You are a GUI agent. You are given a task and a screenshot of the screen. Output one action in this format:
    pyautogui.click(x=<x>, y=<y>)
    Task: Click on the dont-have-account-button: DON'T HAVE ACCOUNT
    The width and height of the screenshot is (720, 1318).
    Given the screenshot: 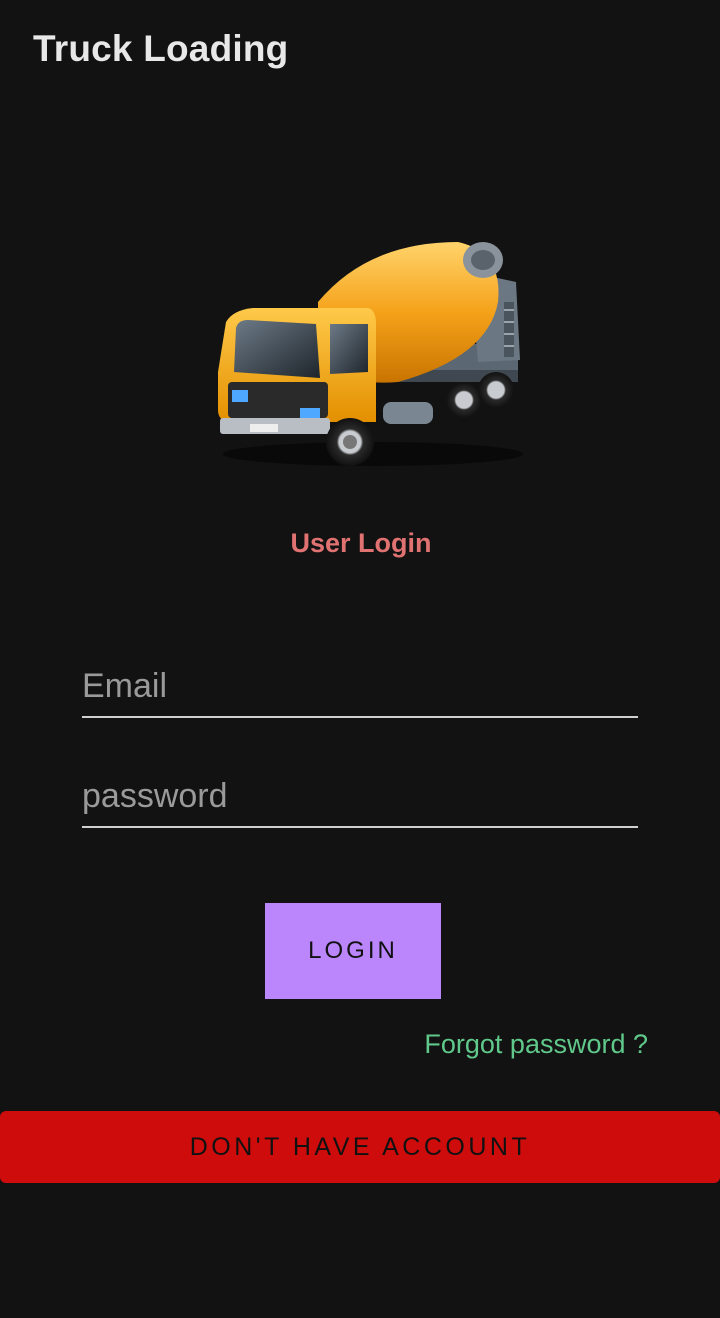 What is the action you would take?
    pyautogui.click(x=360, y=1147)
    